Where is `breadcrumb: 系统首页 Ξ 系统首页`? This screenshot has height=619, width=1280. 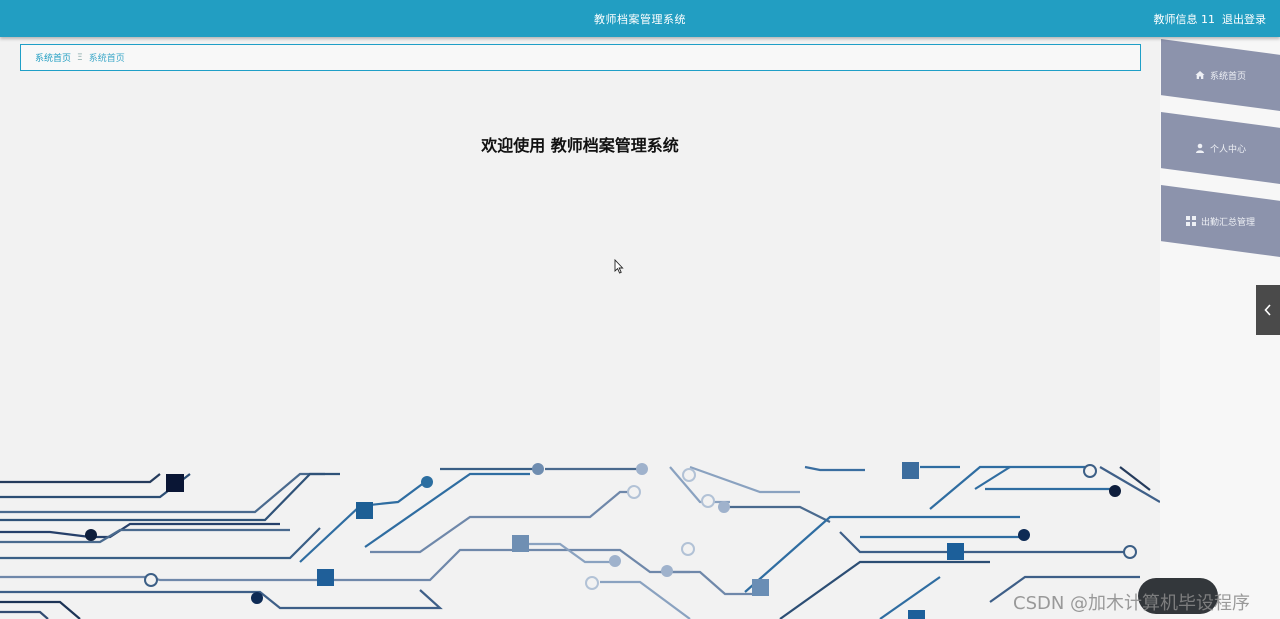 breadcrumb: 系统首页 Ξ 系统首页 is located at coordinates (580, 57).